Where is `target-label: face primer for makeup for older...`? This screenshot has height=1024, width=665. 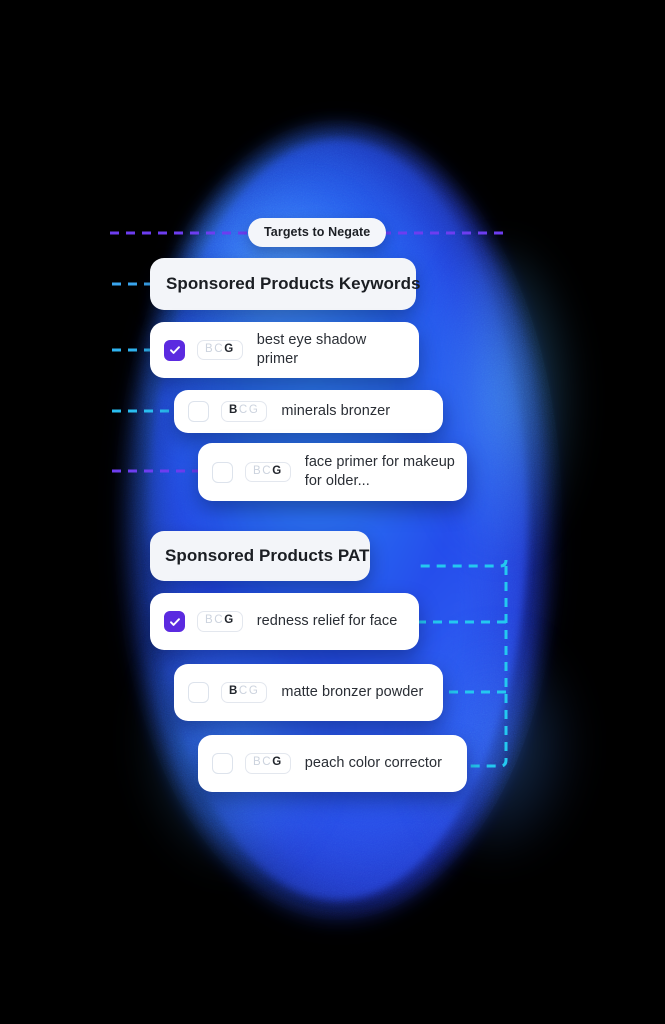 target-label: face primer for makeup for older... is located at coordinates (379, 471).